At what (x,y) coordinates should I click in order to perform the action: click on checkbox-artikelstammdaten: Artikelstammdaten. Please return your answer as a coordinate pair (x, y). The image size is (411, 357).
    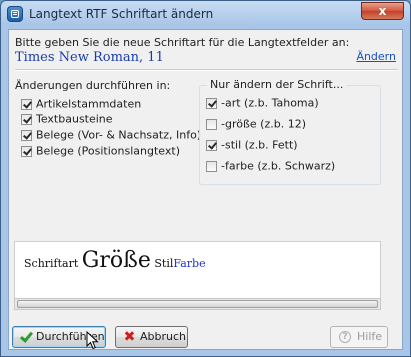
    Looking at the image, I should click on (81, 104).